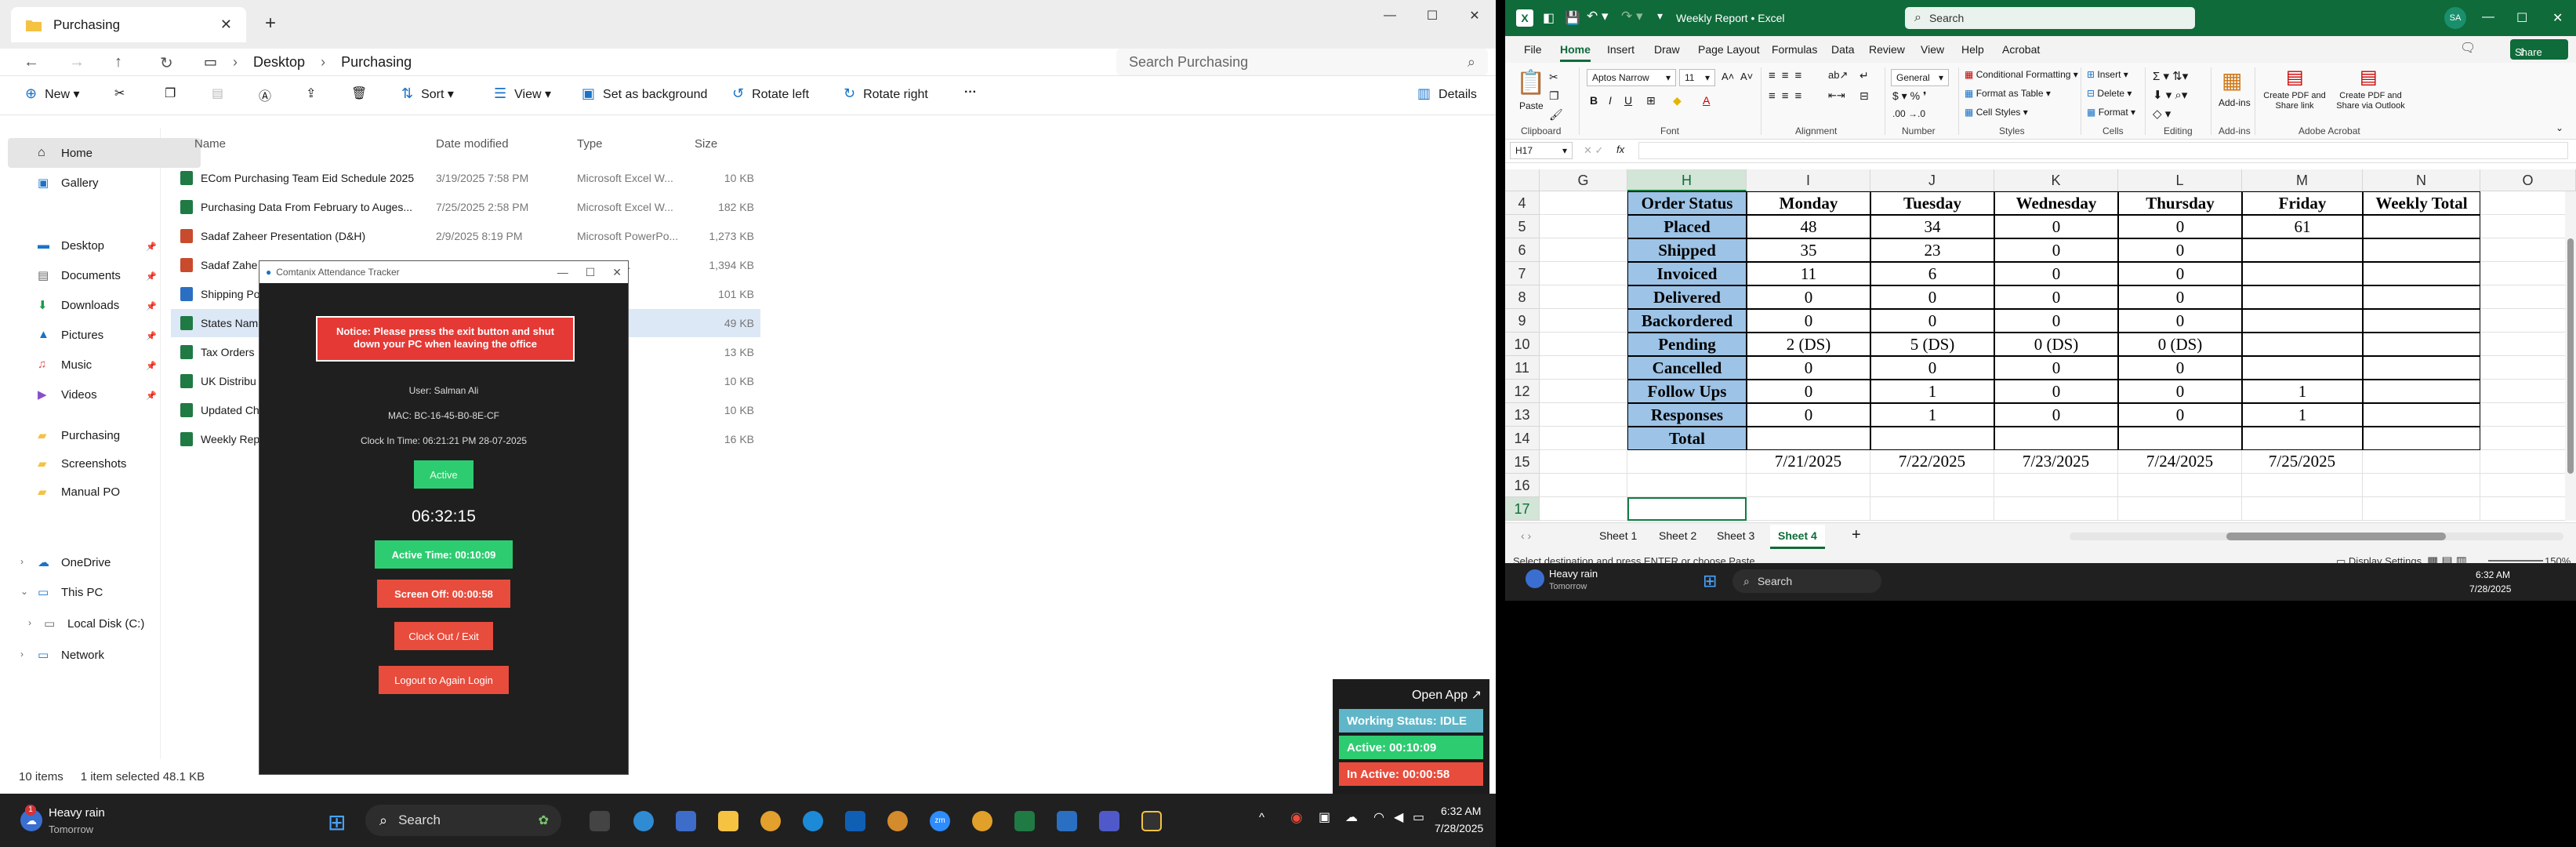 Image resolution: width=2576 pixels, height=847 pixels. Describe the element at coordinates (70, 592) in the screenshot. I see `nav-item-this-pc: ▭ This PC` at that location.